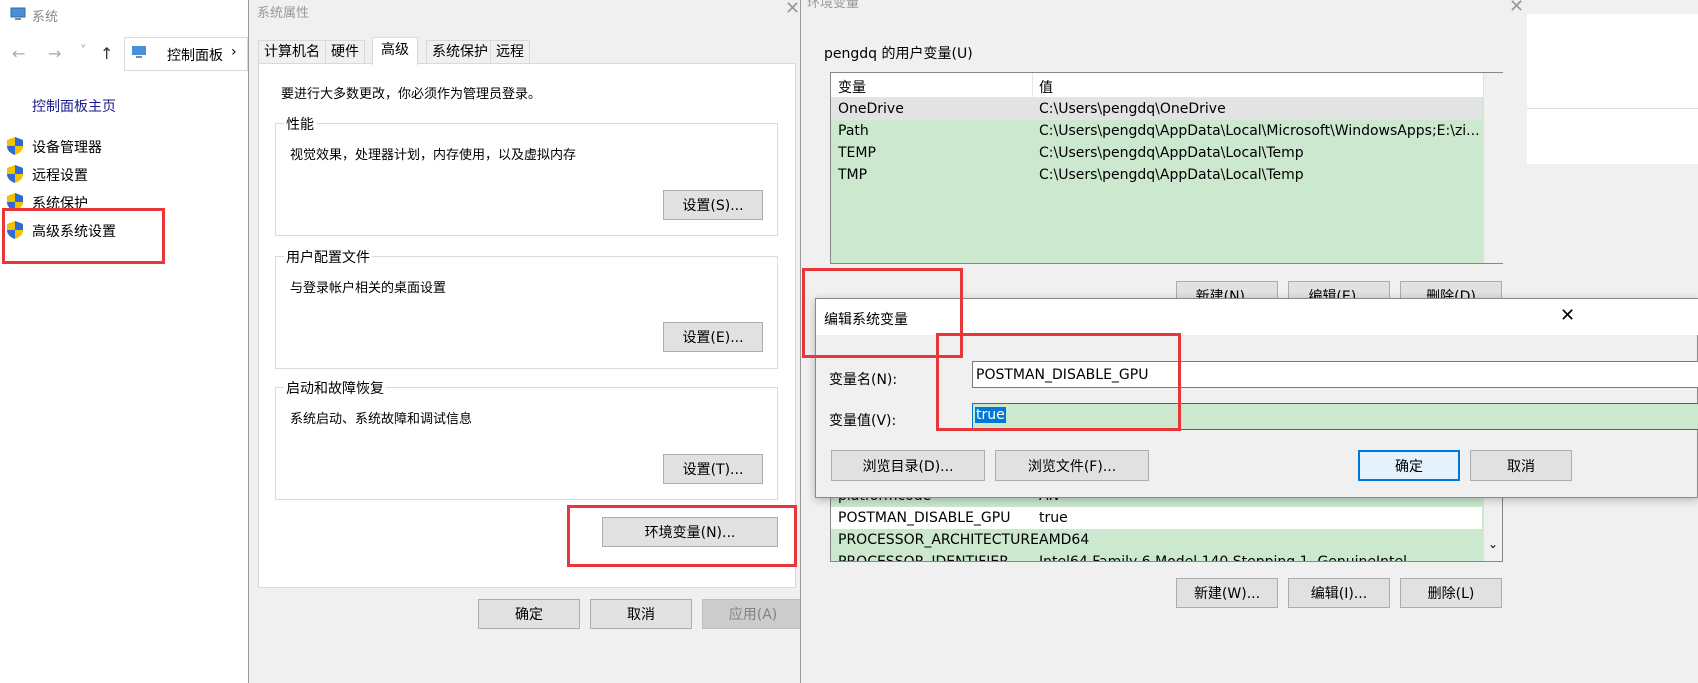 The image size is (1698, 683). What do you see at coordinates (106, 147) in the screenshot?
I see `sidebar-item-device-manager: 设备管理器` at bounding box center [106, 147].